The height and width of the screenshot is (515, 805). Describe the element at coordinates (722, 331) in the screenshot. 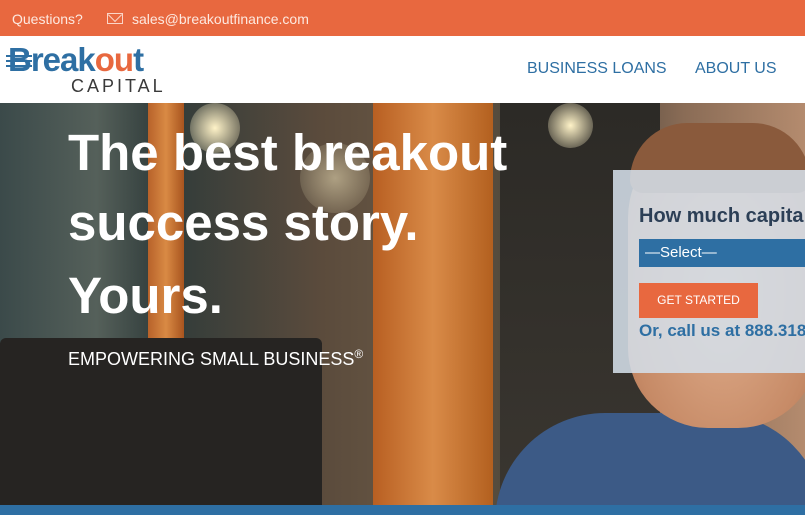

I see `call-us-text: Or, call us at 888.318` at that location.